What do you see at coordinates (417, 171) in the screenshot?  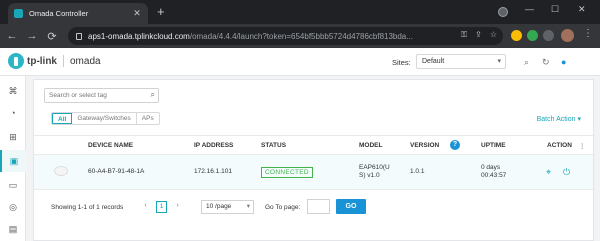 I see `firmware-version: 1.0.1` at bounding box center [417, 171].